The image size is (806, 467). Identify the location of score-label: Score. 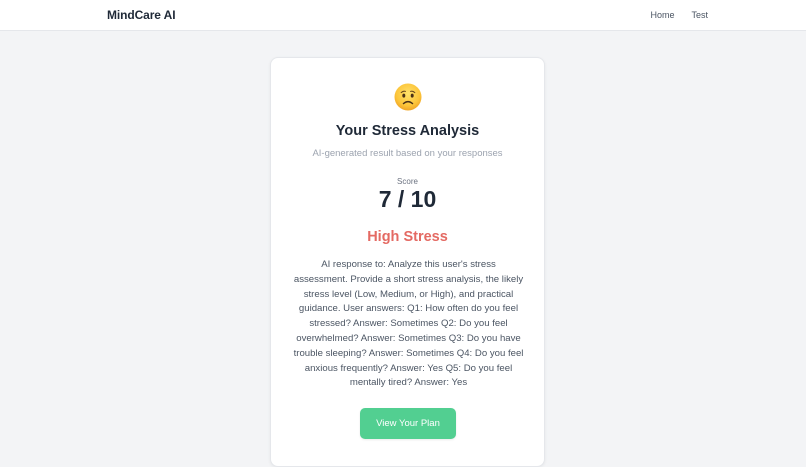
(407, 181).